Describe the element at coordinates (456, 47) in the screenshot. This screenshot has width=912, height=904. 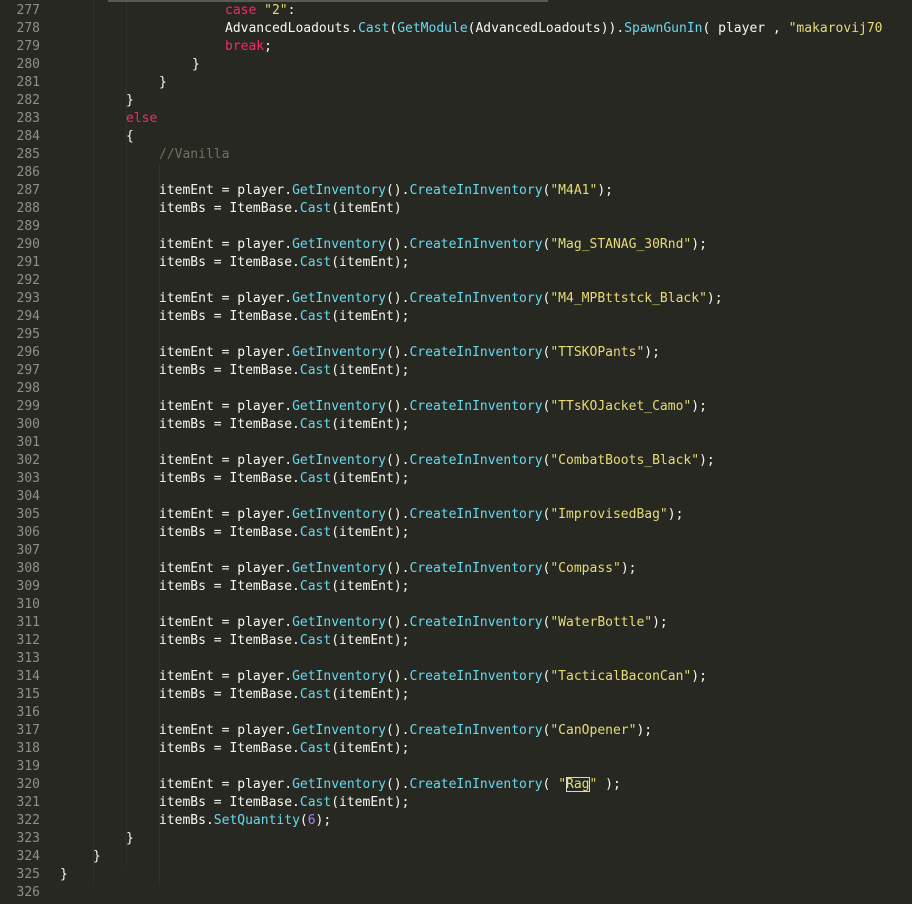
I see `code-line: 279 break;` at that location.